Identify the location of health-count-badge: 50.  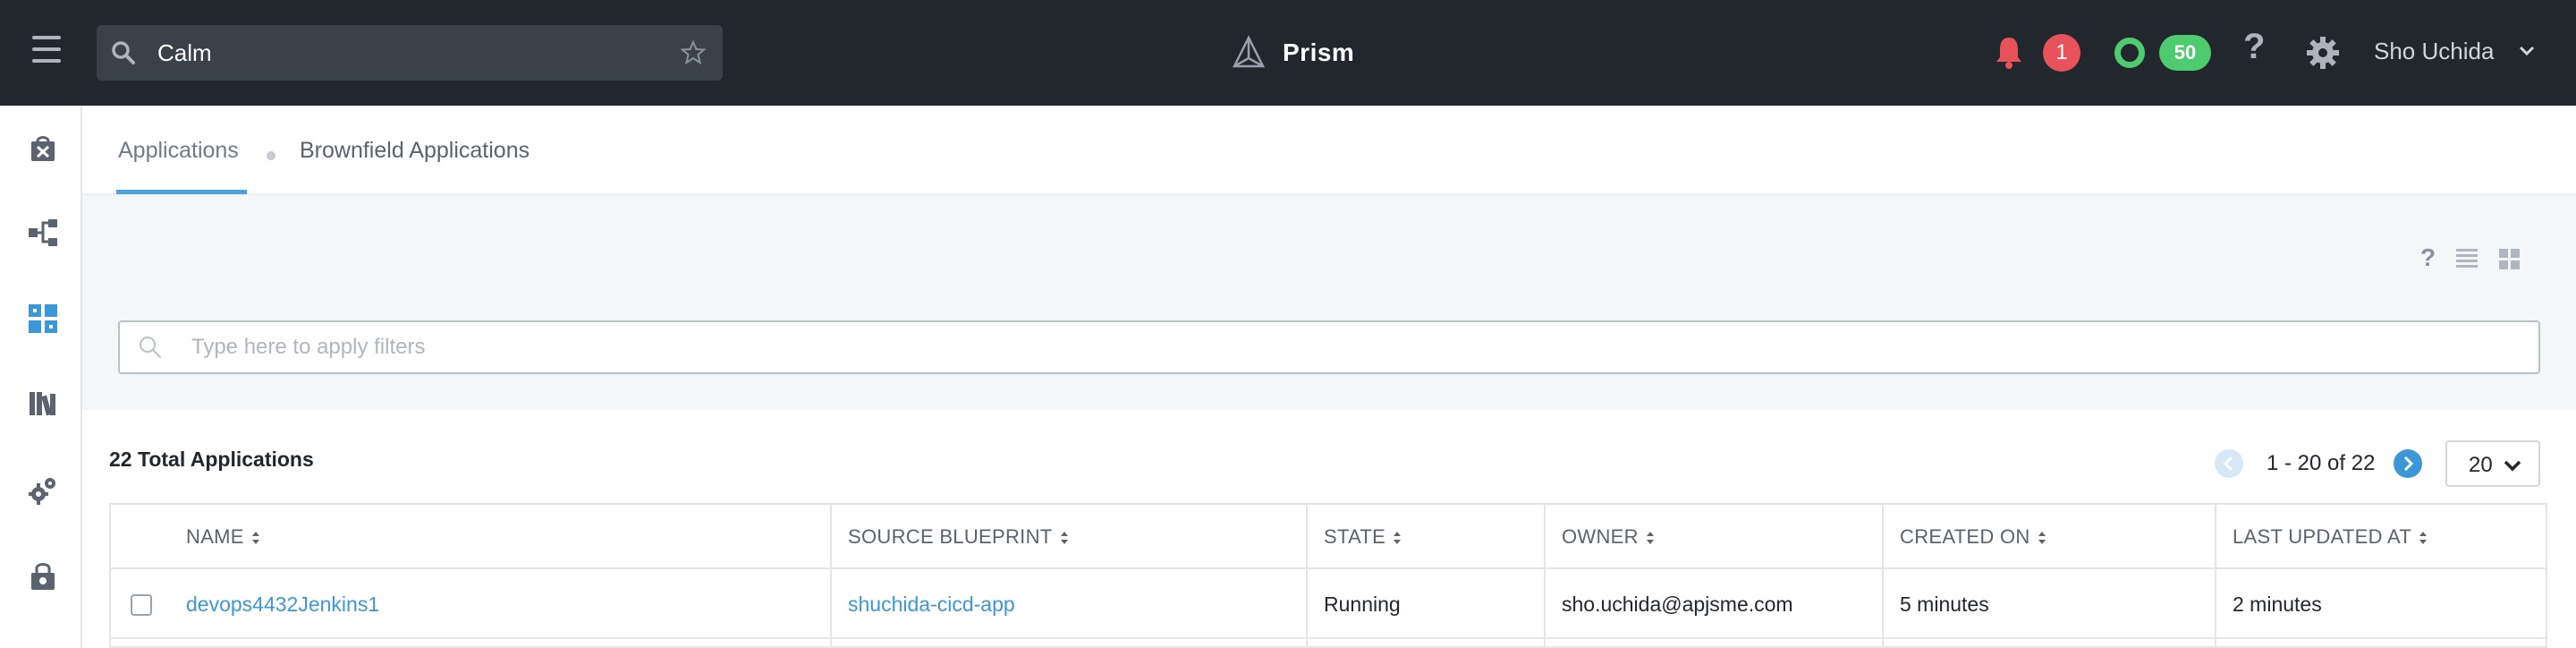
(2185, 53).